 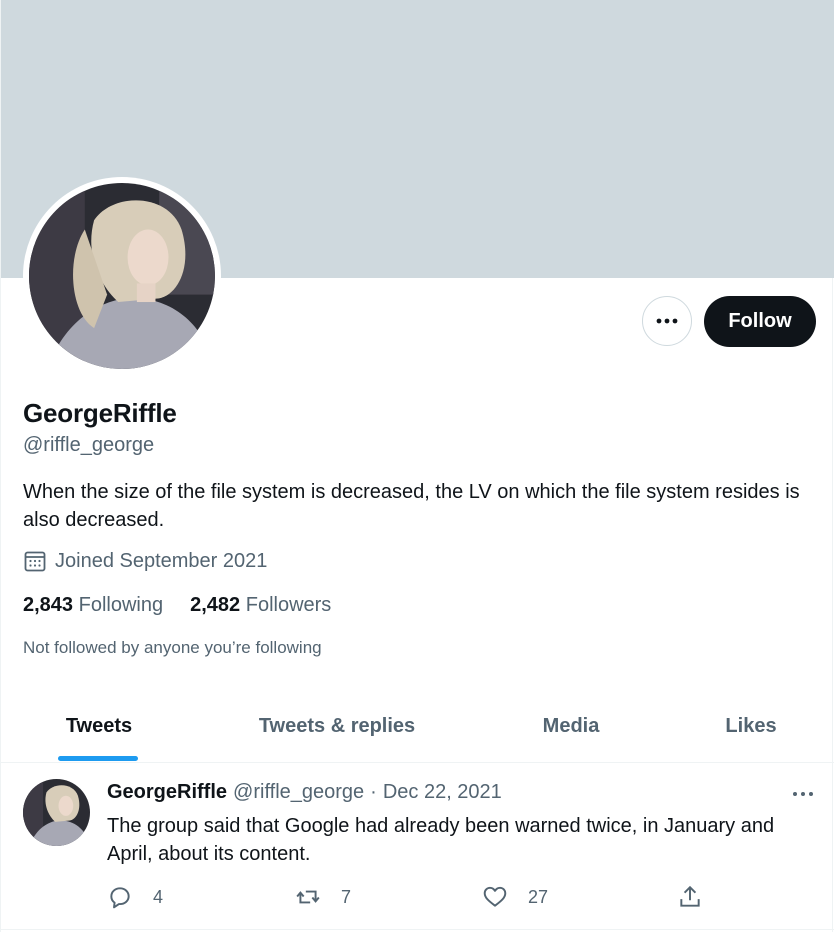 What do you see at coordinates (48, 605) in the screenshot?
I see `following-count: 2,843` at bounding box center [48, 605].